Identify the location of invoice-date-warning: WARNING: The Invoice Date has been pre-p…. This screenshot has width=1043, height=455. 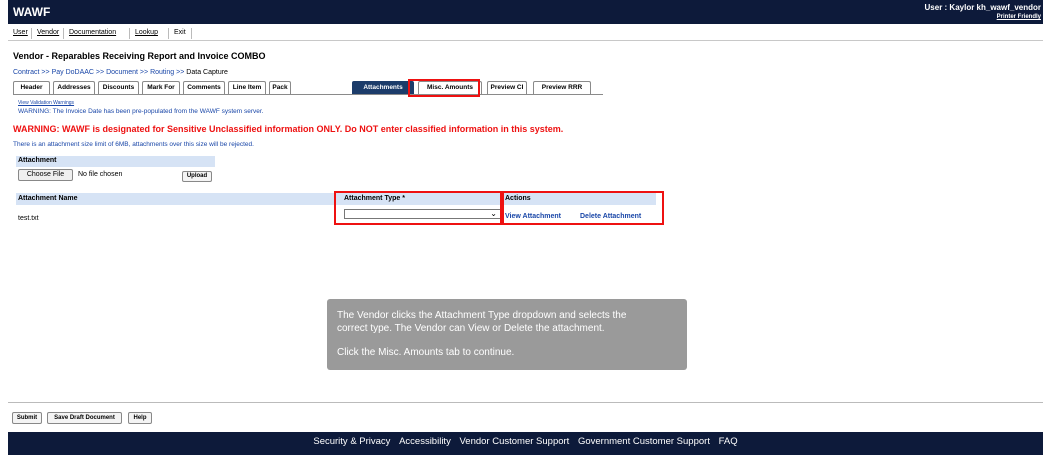
(141, 111).